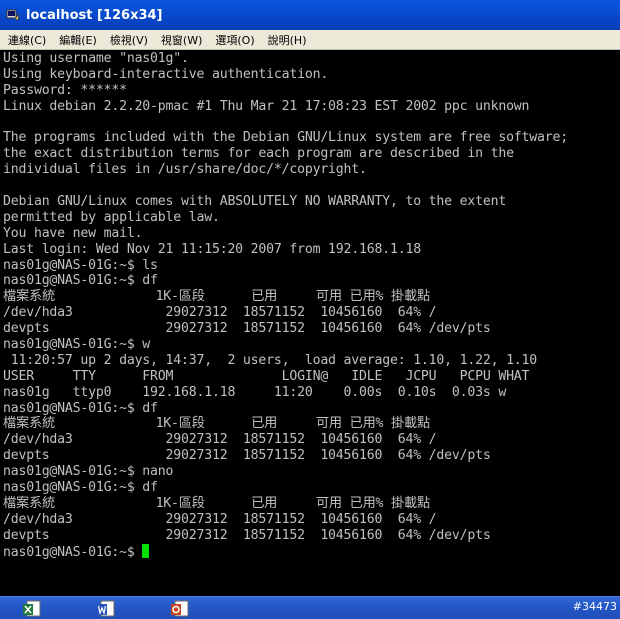 This screenshot has width=620, height=619. Describe the element at coordinates (129, 40) in the screenshot. I see `menu-view: 檢視(V)` at that location.